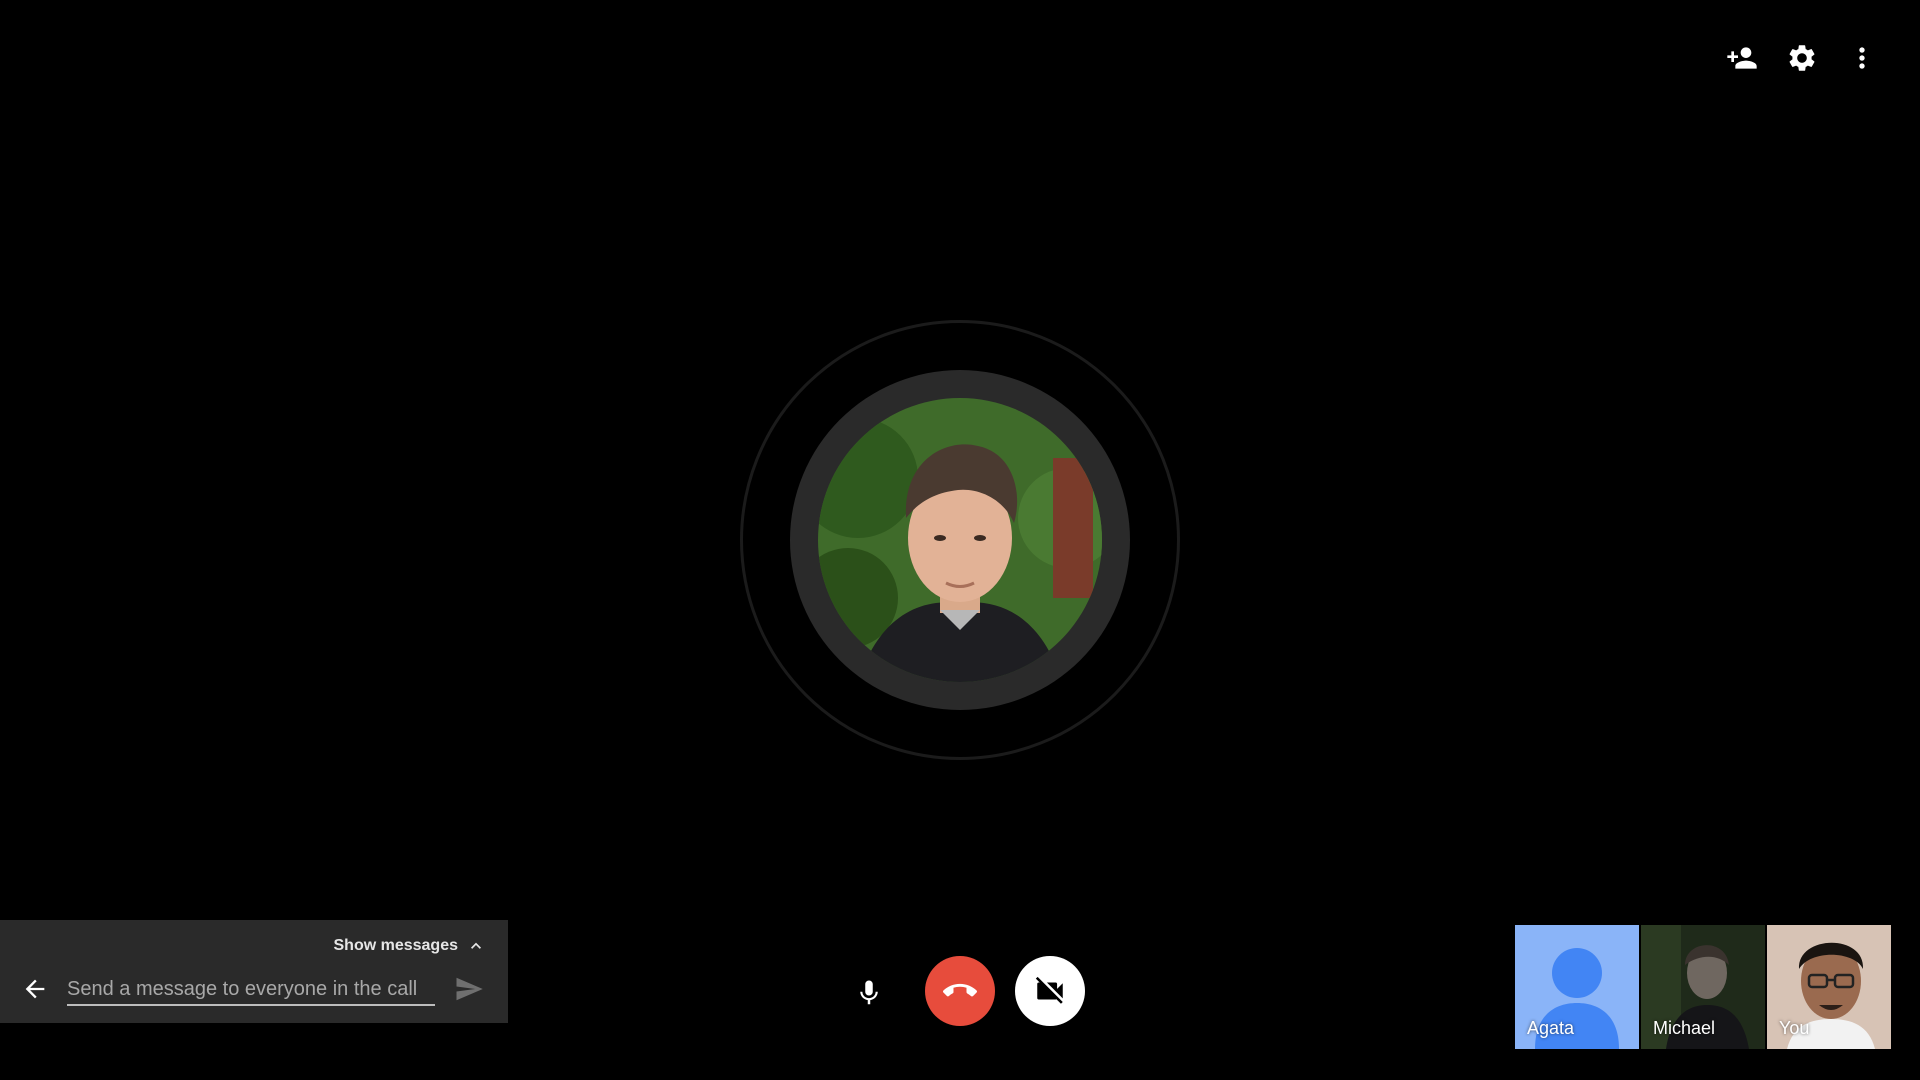  I want to click on send-icon, so click(469, 989).